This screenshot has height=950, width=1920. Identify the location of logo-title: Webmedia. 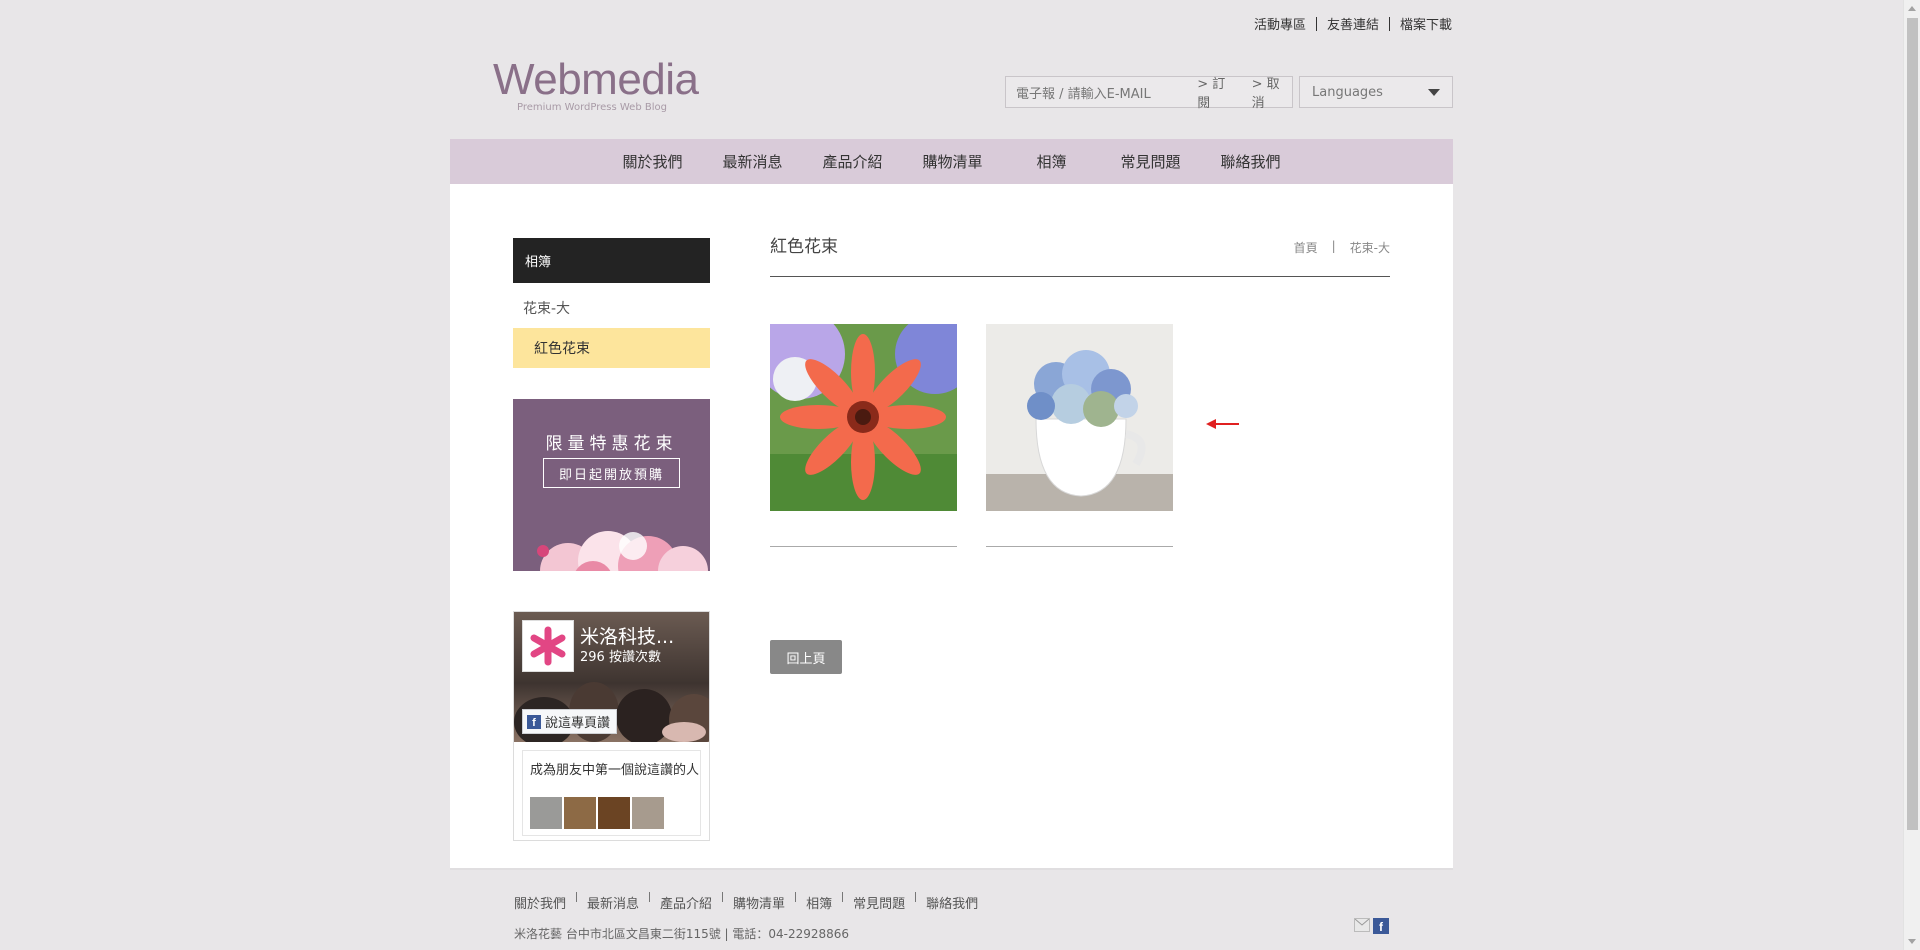
(596, 79).